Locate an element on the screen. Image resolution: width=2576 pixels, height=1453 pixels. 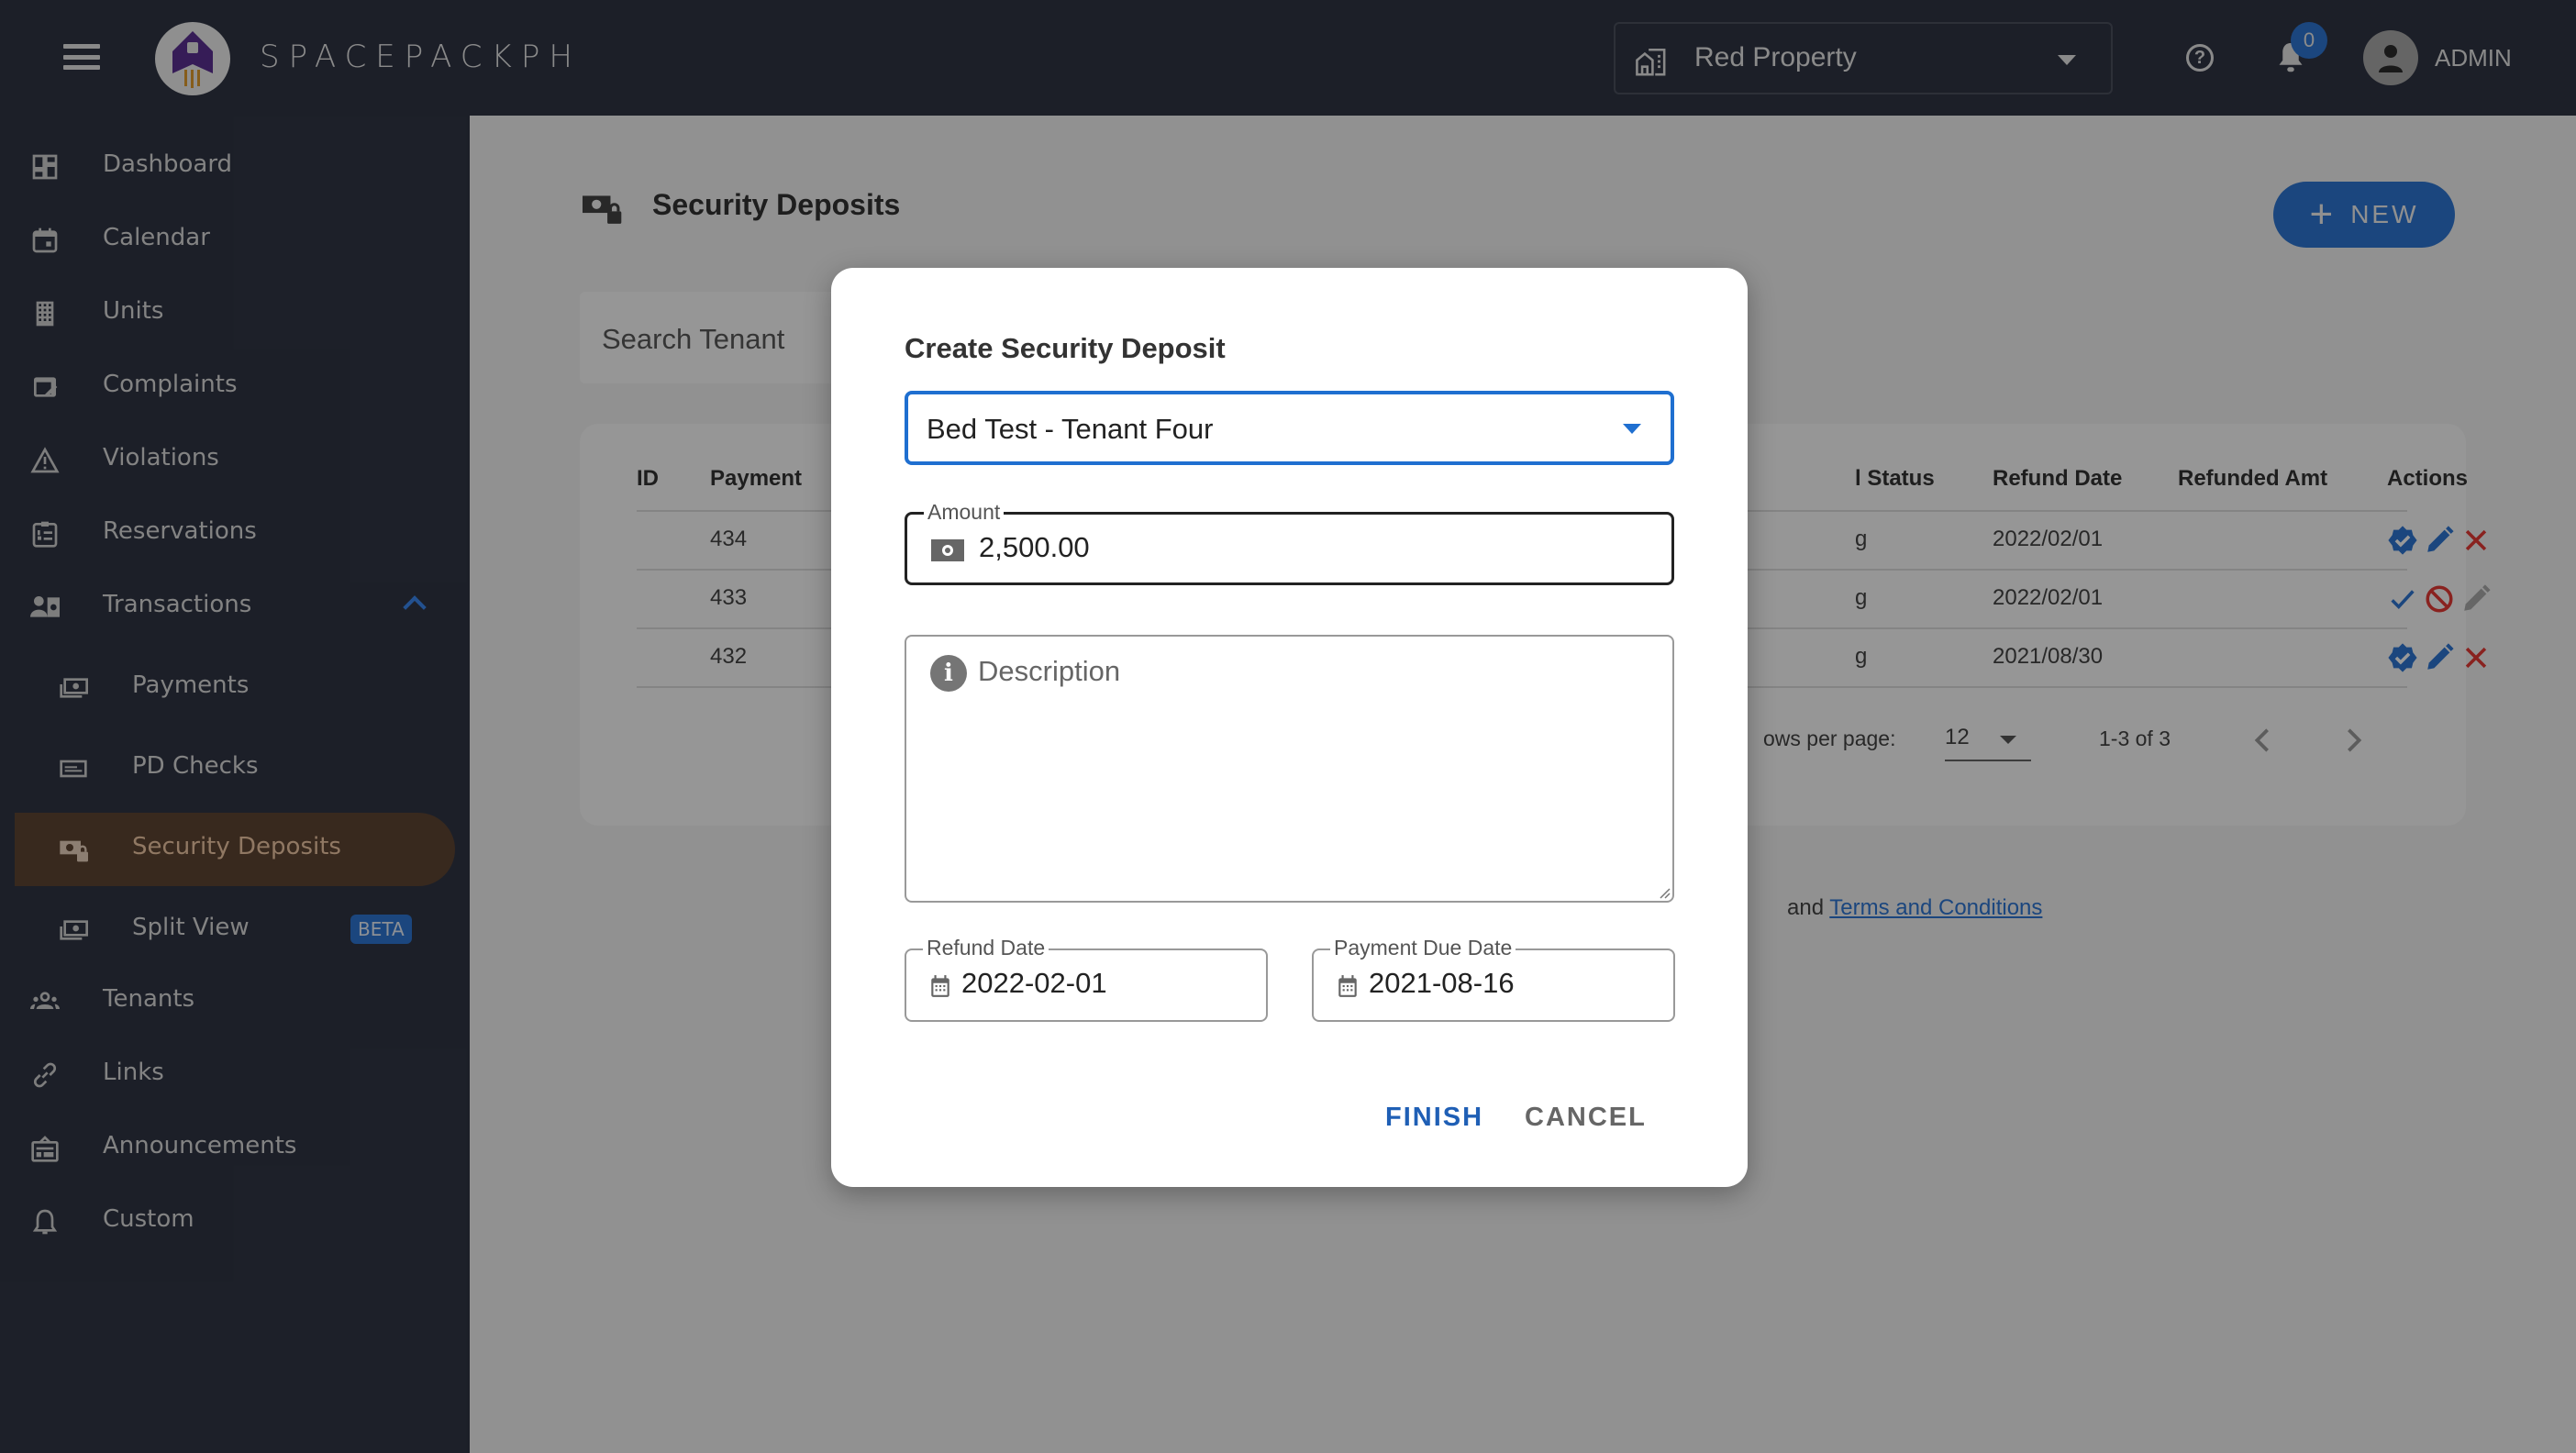
payment-due-date-field: Payment Due Date 2021-08-16 is located at coordinates (1493, 979).